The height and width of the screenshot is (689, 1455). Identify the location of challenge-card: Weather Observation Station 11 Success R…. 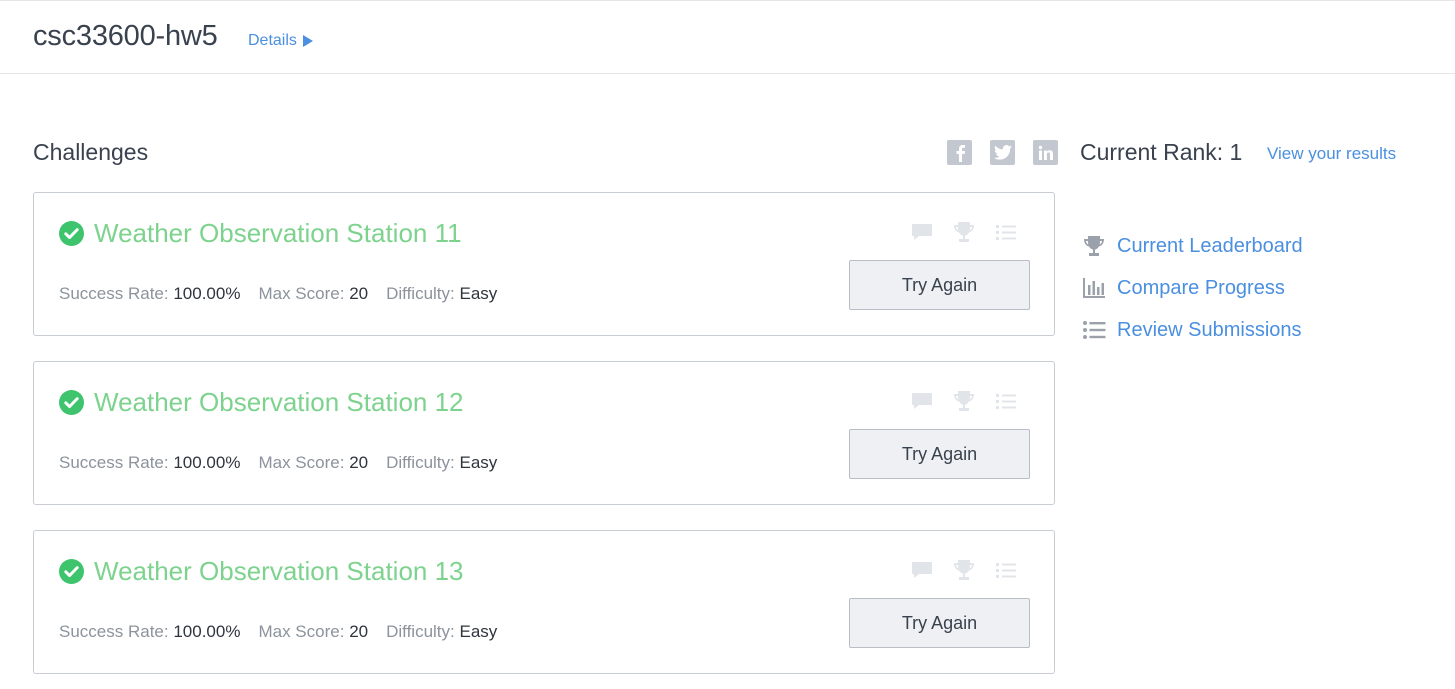
(544, 264).